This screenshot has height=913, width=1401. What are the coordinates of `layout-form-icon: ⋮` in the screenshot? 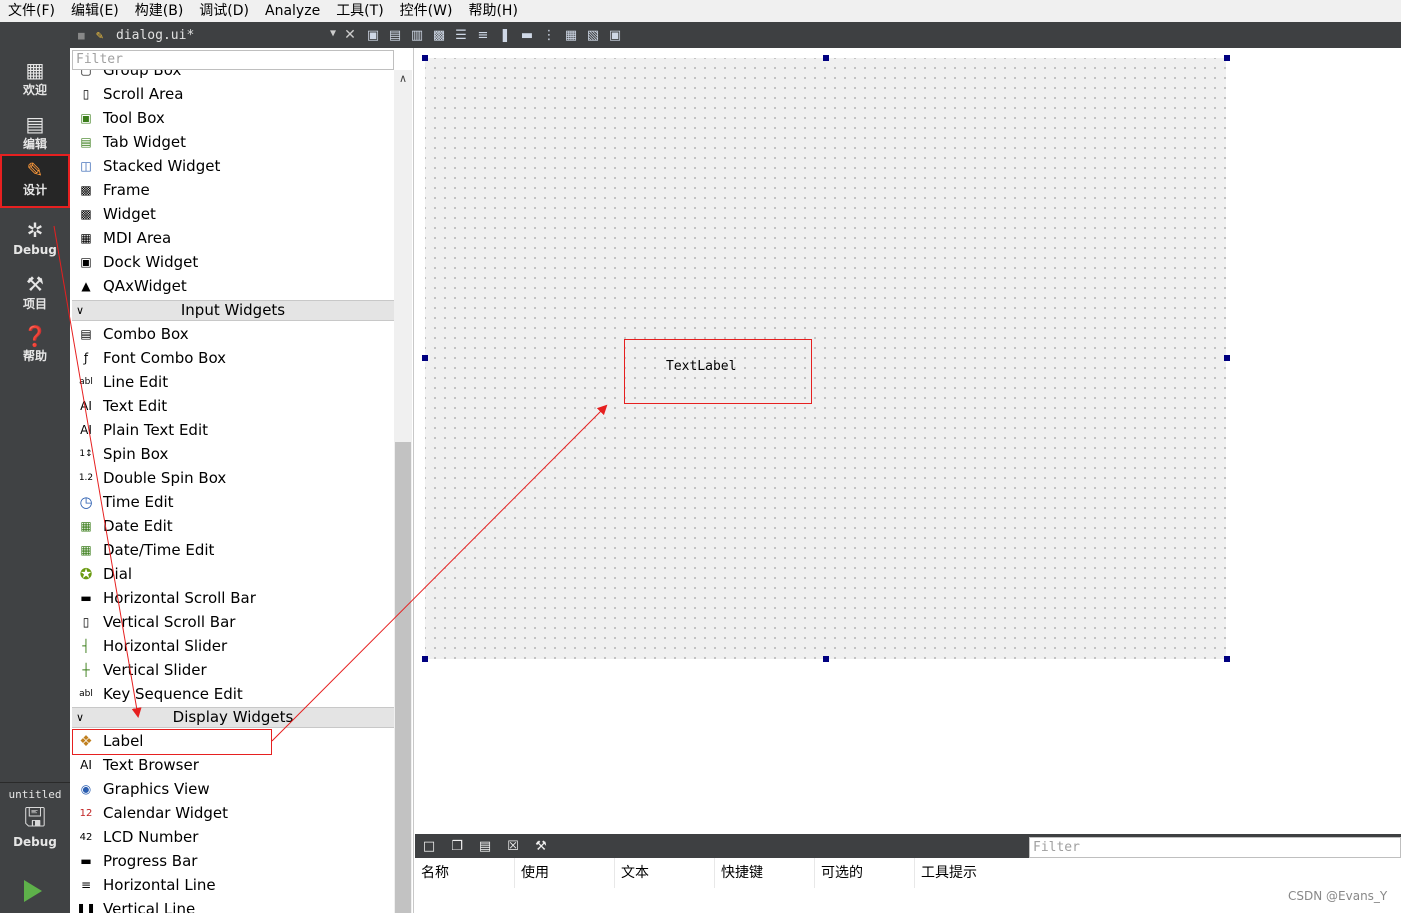 It's located at (549, 35).